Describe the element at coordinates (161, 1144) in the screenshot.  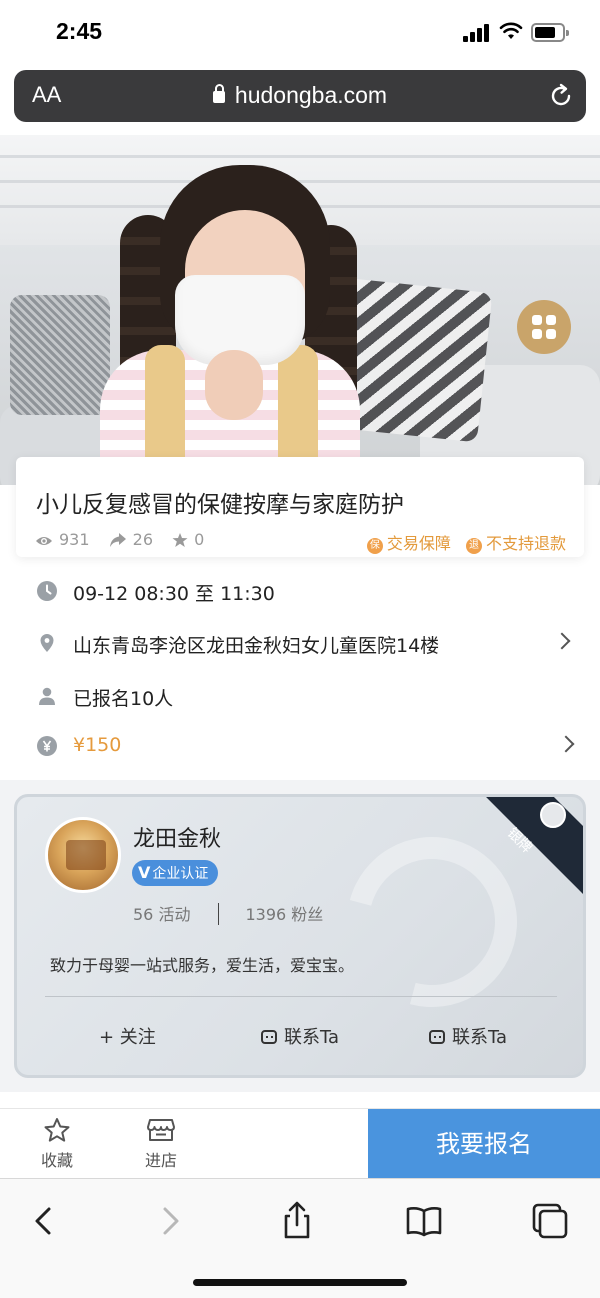
I see `store-button: 进店` at that location.